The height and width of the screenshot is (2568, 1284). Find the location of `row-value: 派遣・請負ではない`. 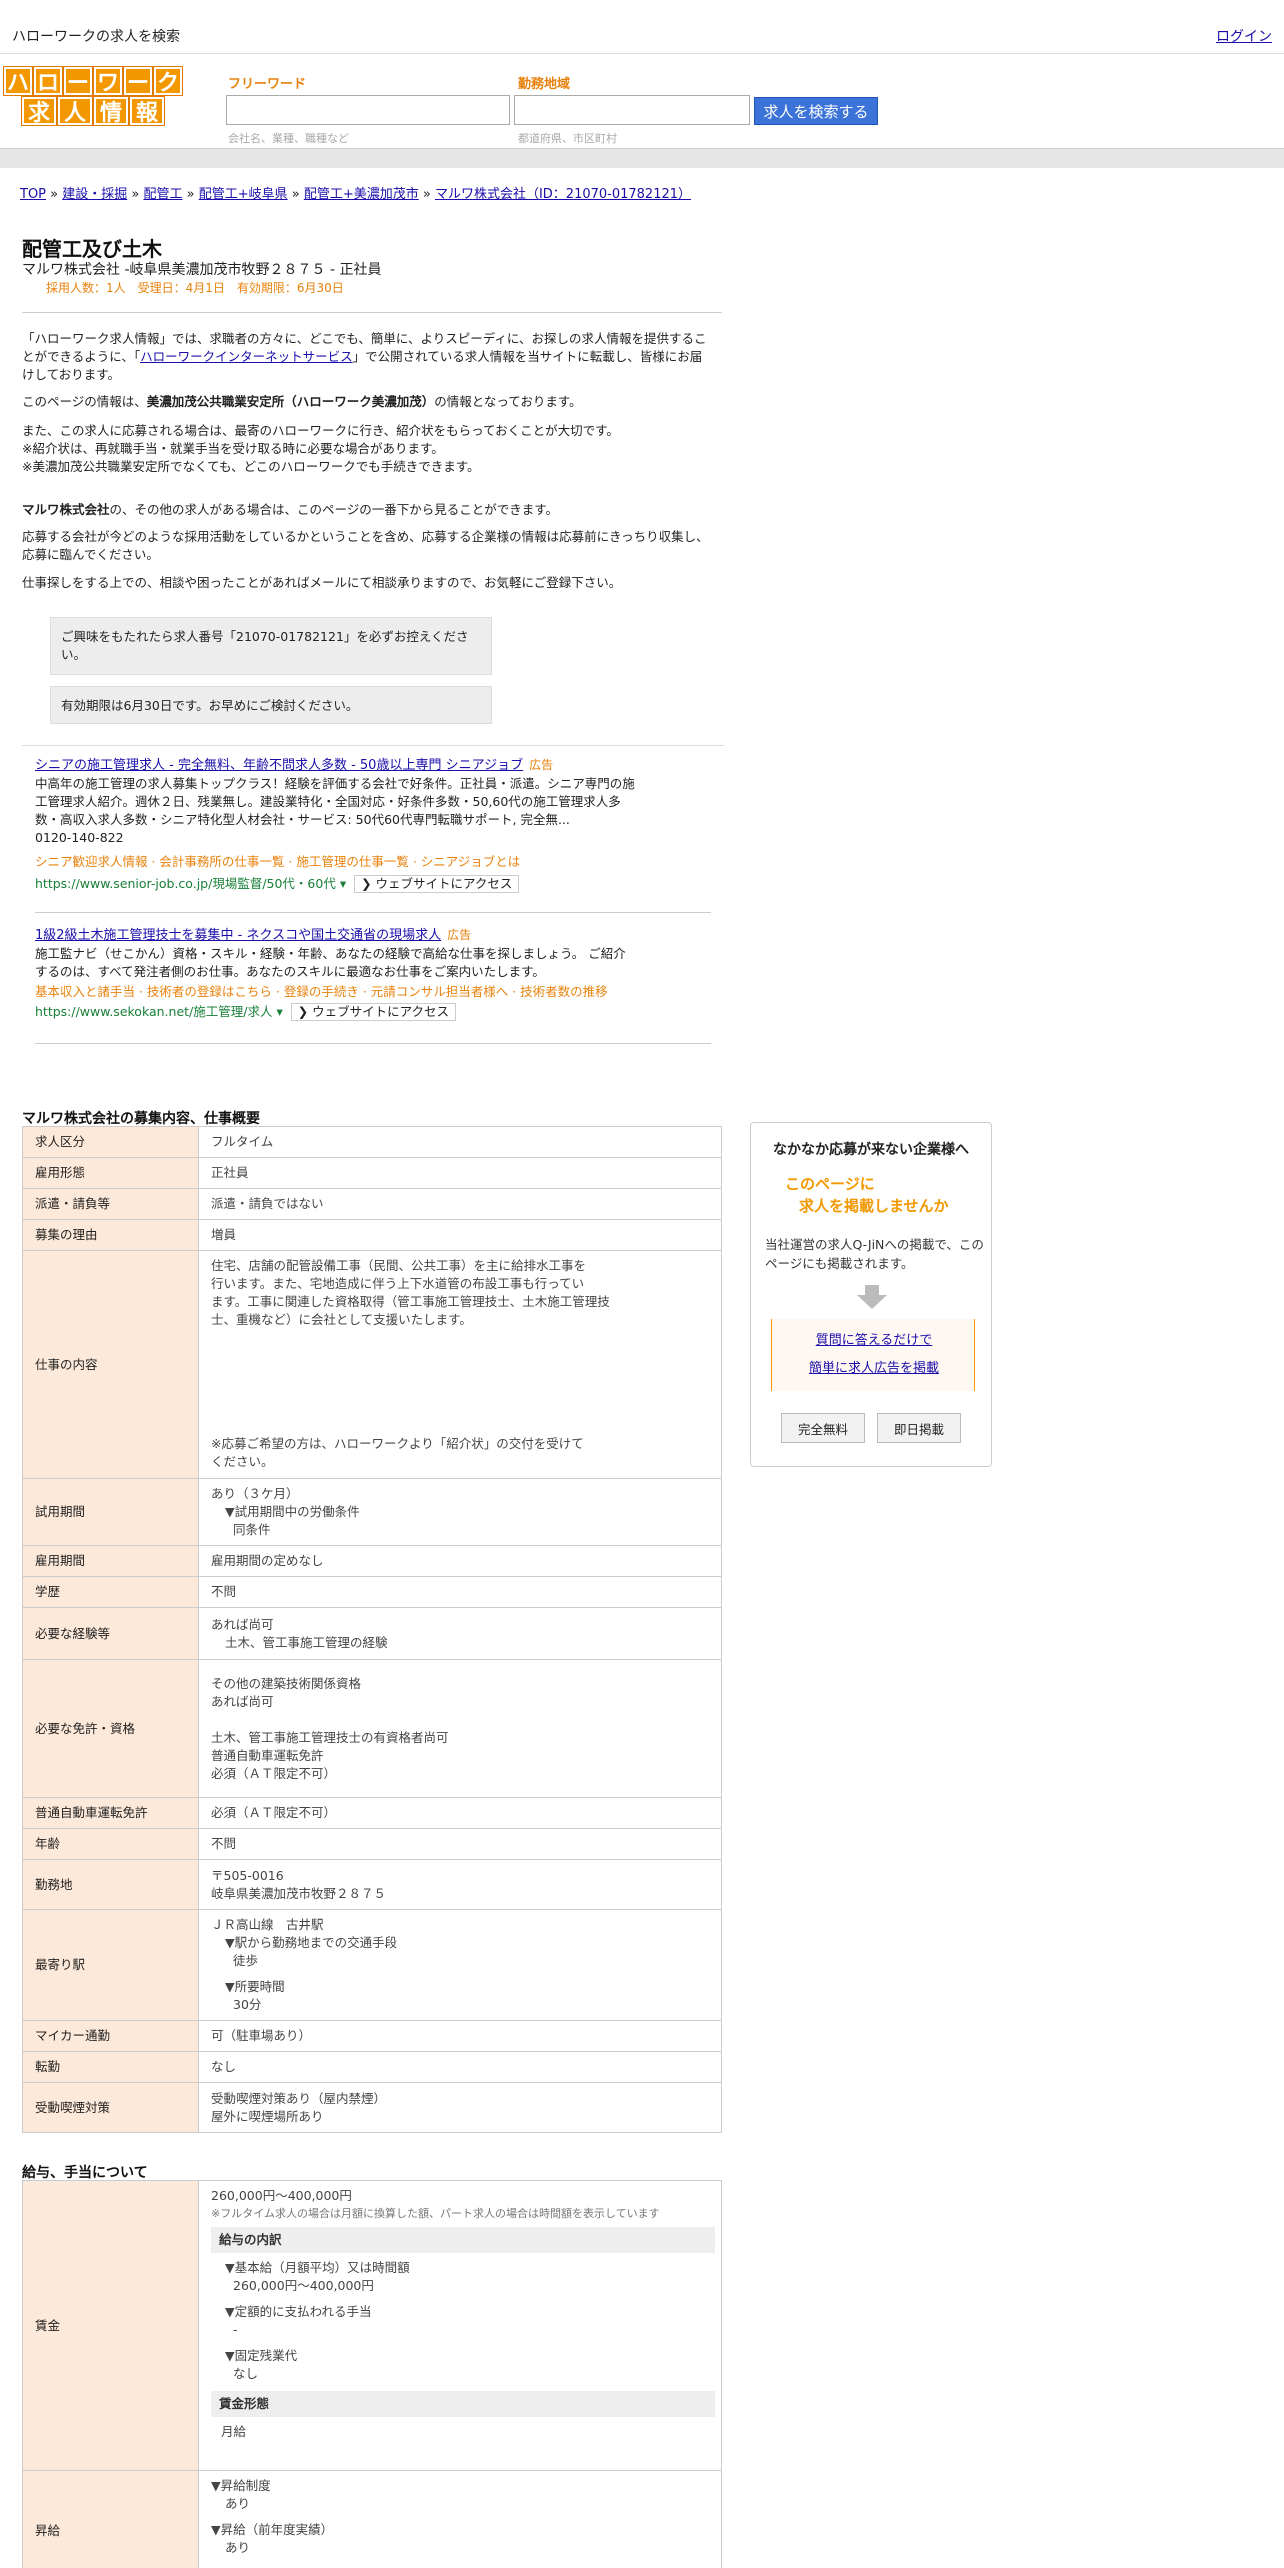

row-value: 派遣・請負ではない is located at coordinates (460, 1204).